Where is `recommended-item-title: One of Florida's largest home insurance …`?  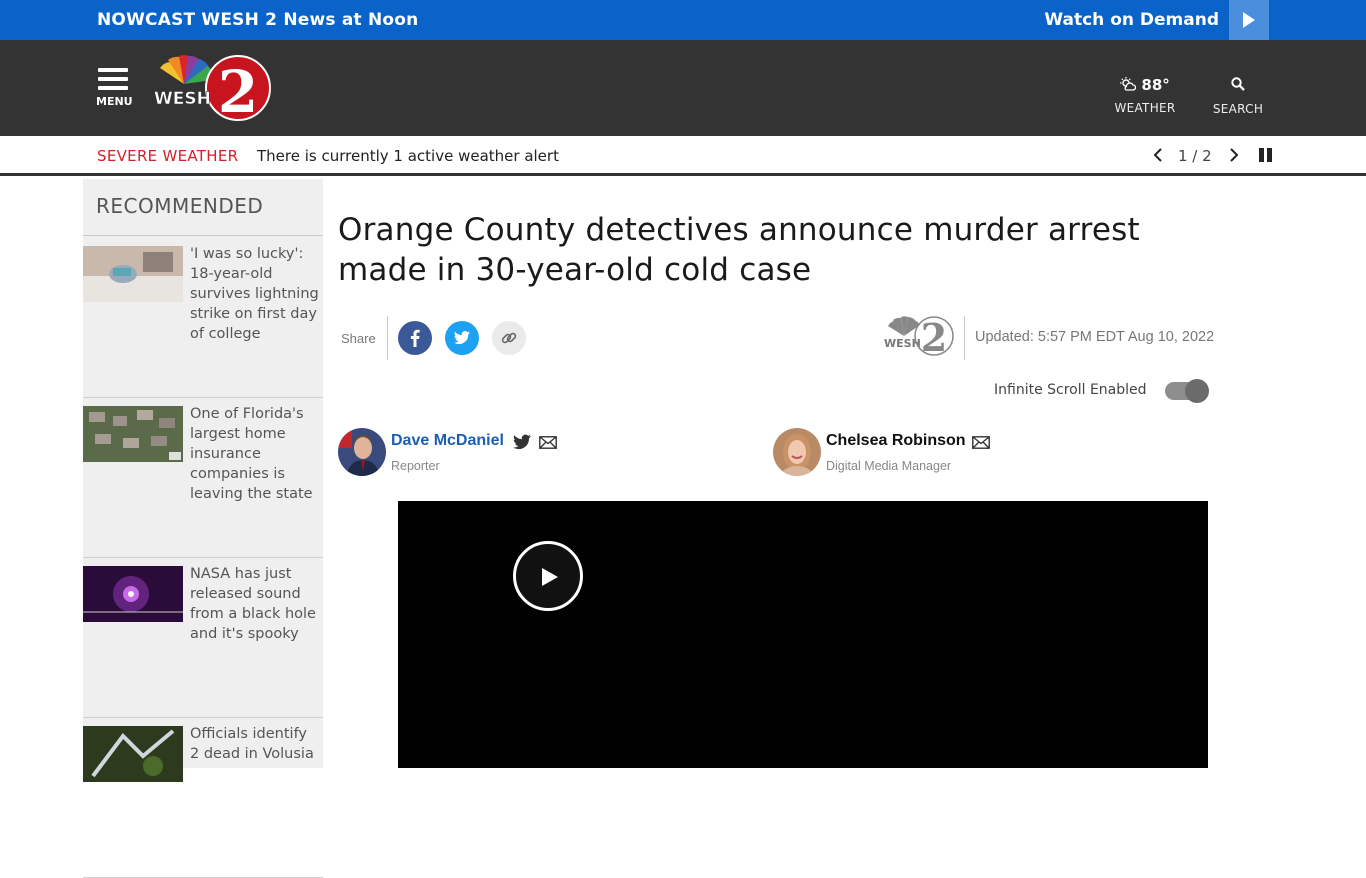
recommended-item-title: One of Florida's largest home insurance … is located at coordinates (251, 454).